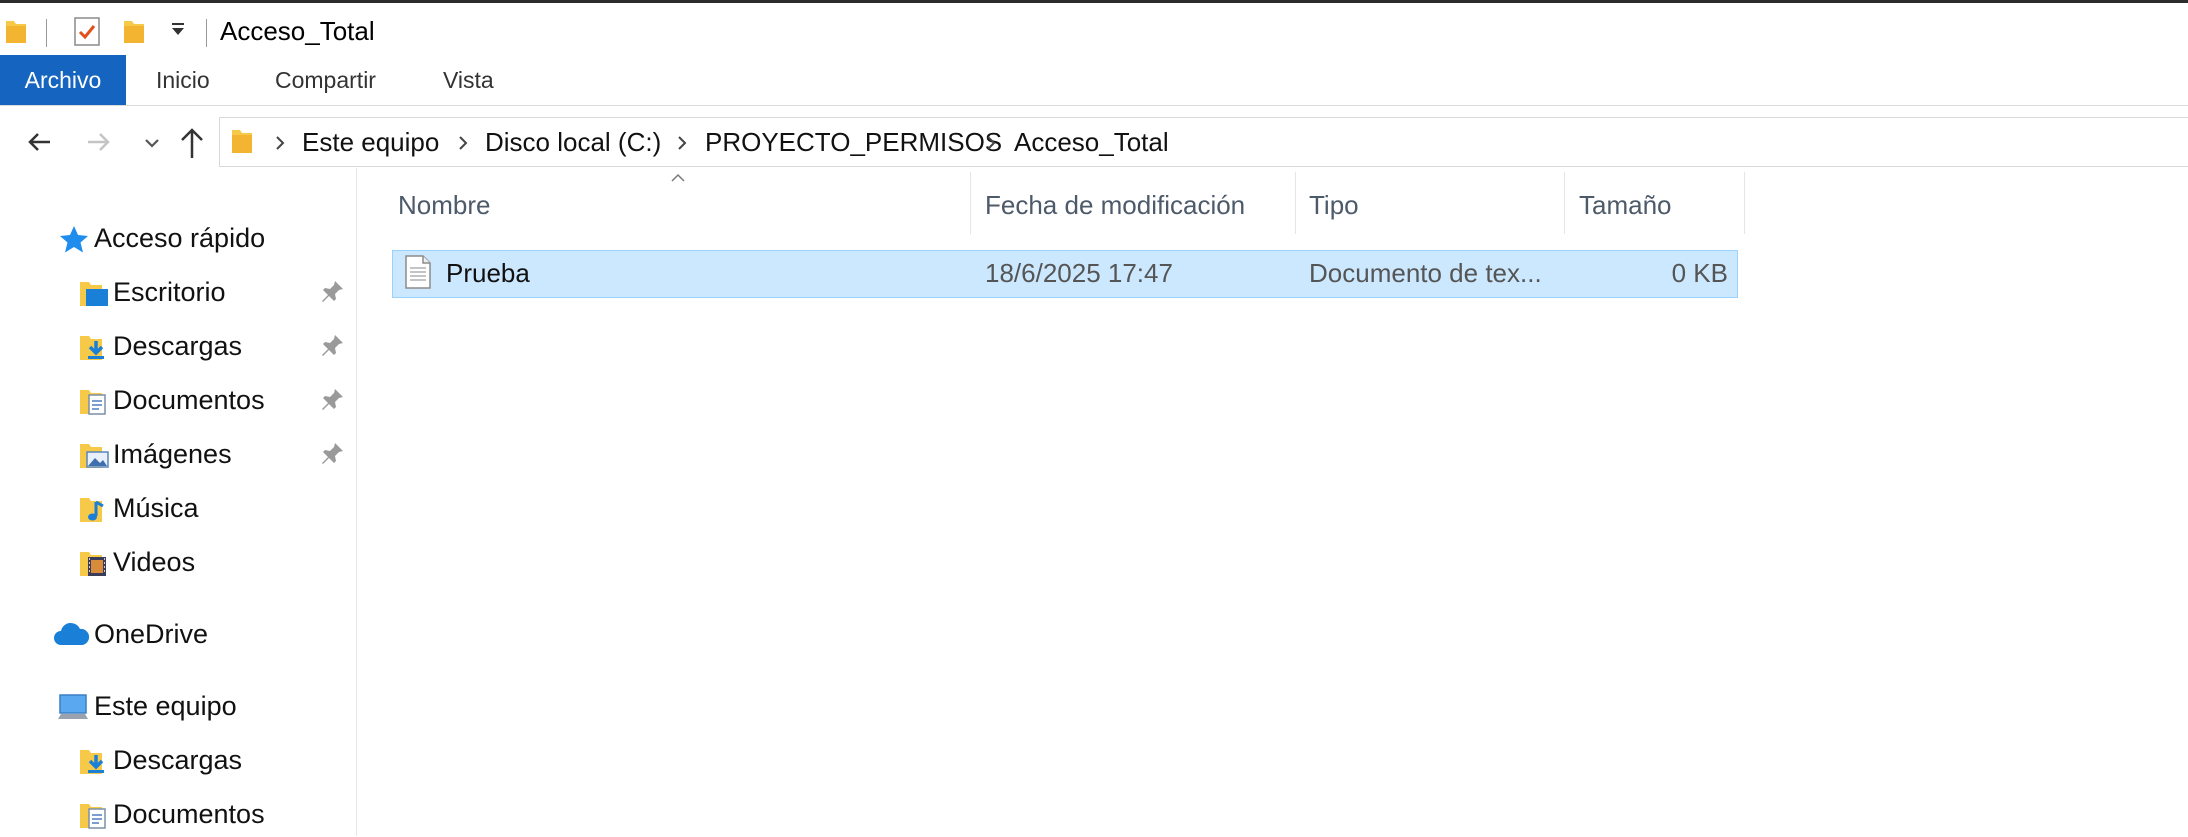 This screenshot has height=837, width=2188. I want to click on title-bar: Acceso_Total, so click(1094, 31).